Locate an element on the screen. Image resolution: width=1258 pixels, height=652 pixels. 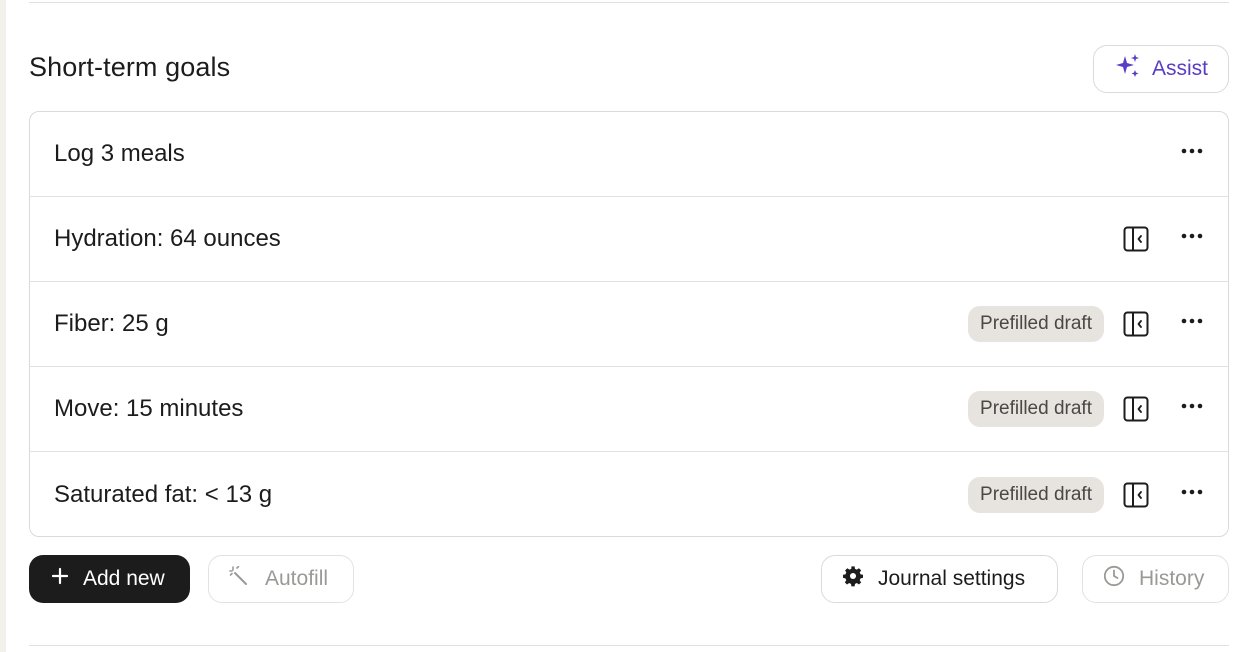
add-new-label: Add new is located at coordinates (124, 578).